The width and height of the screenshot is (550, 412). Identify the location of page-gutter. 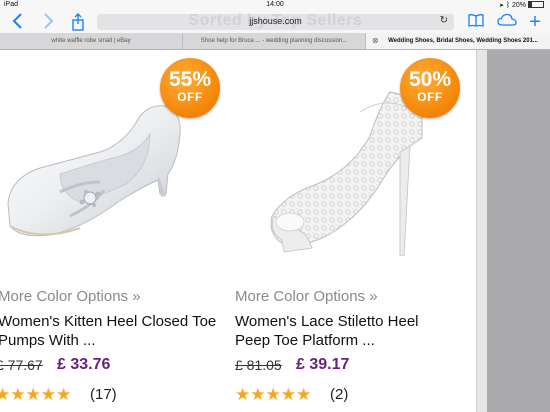
(518, 231).